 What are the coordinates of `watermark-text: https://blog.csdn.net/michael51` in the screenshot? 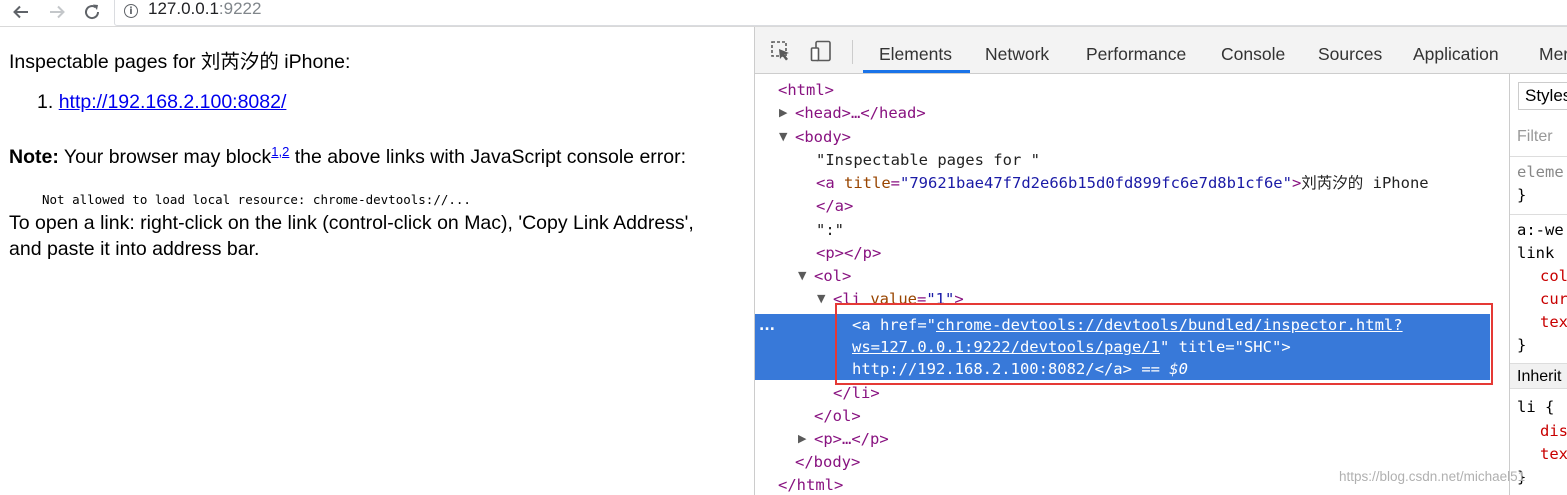 It's located at (1432, 476).